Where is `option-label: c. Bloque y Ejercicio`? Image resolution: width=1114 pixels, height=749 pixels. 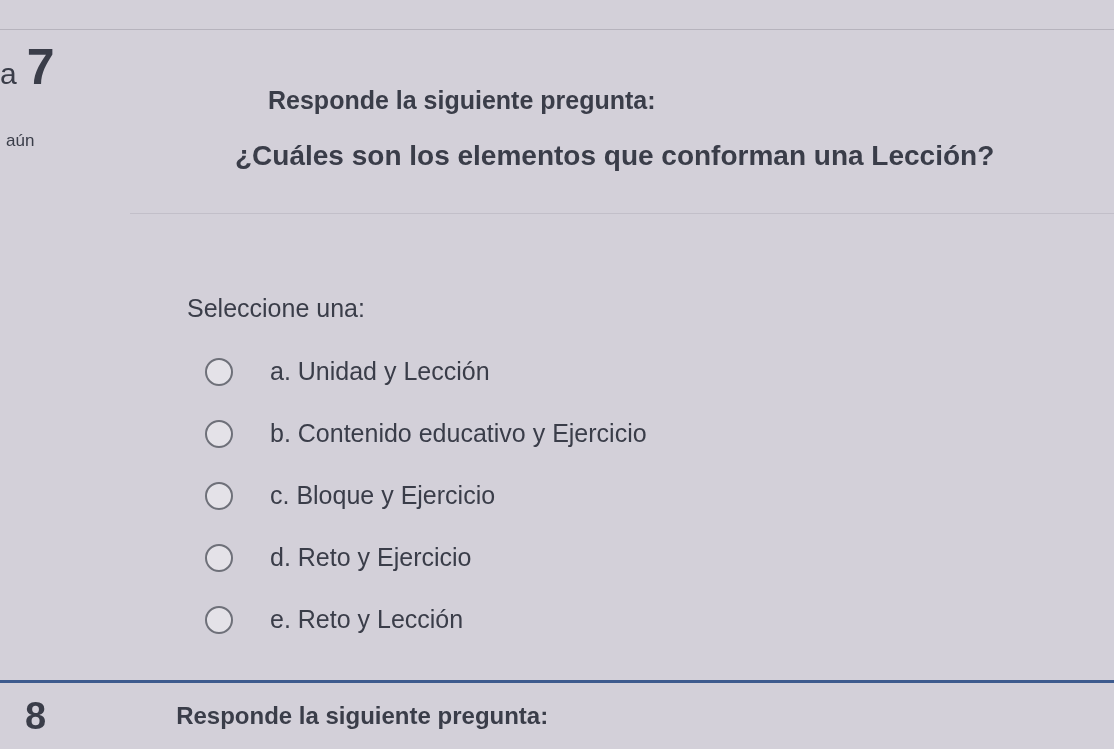 option-label: c. Bloque y Ejercicio is located at coordinates (383, 495).